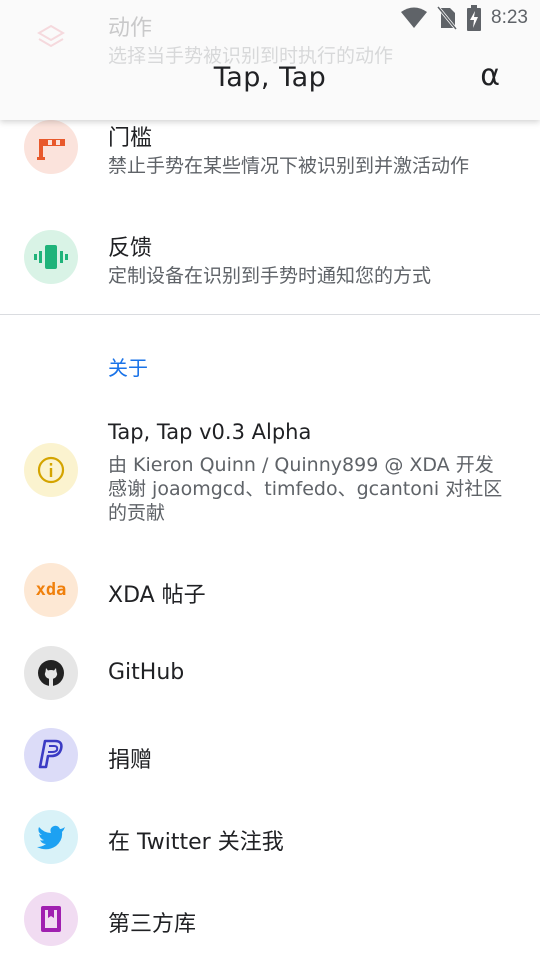 The width and height of the screenshot is (540, 960). I want to click on settings-item-subtitle: 禁止手势在某些情况下被识别到并激活动作, so click(289, 166).